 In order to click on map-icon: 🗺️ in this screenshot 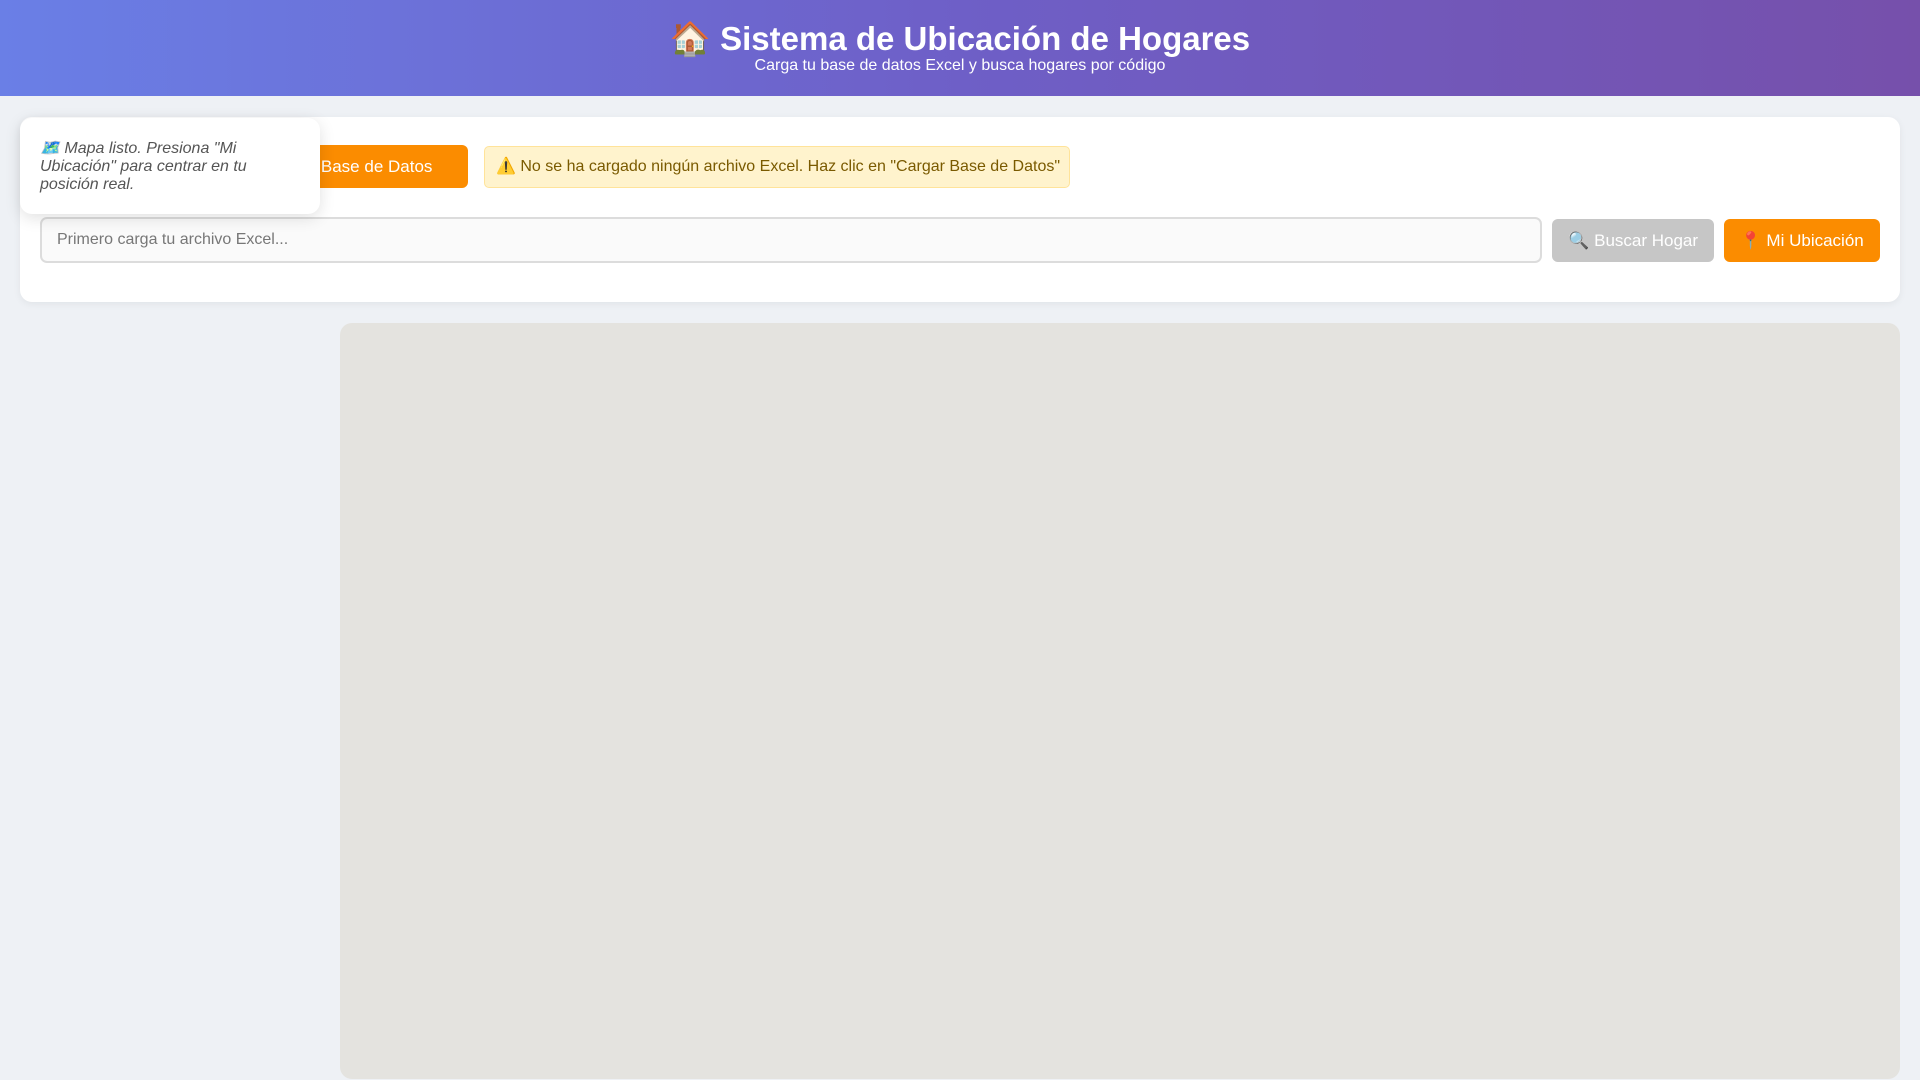, I will do `click(50, 148)`.